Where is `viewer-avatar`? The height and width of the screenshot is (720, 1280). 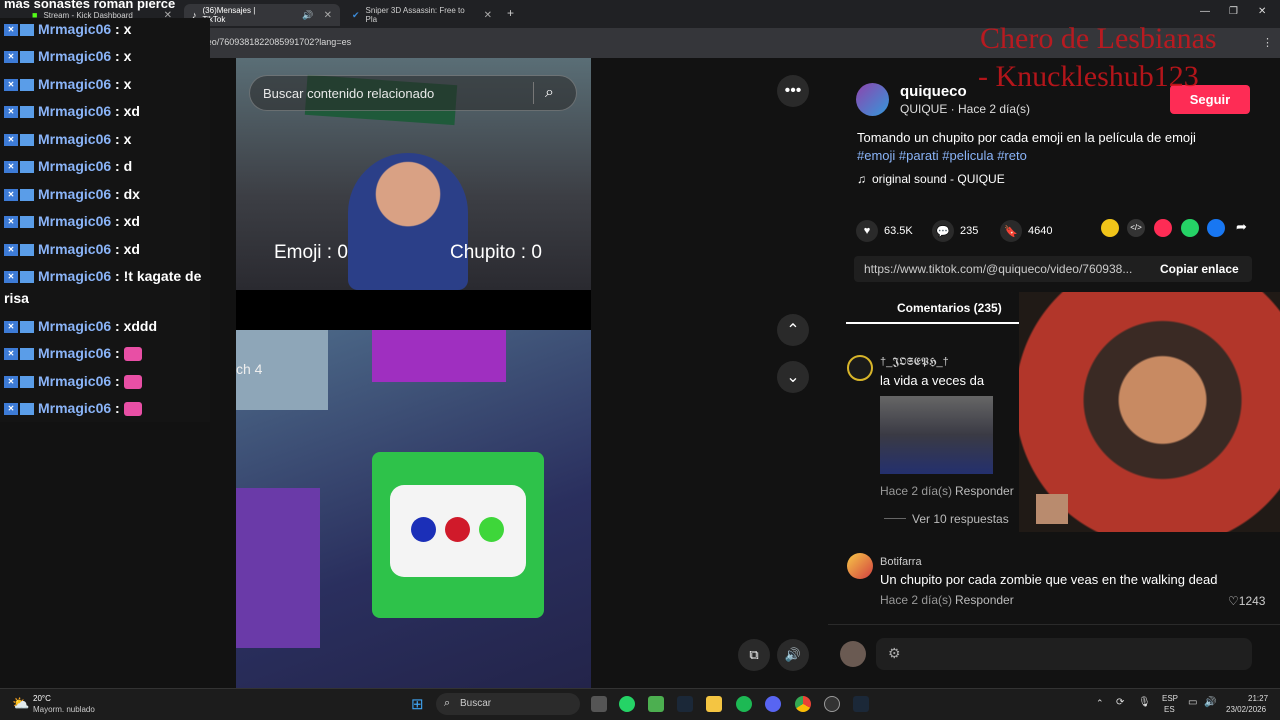
viewer-avatar is located at coordinates (853, 654).